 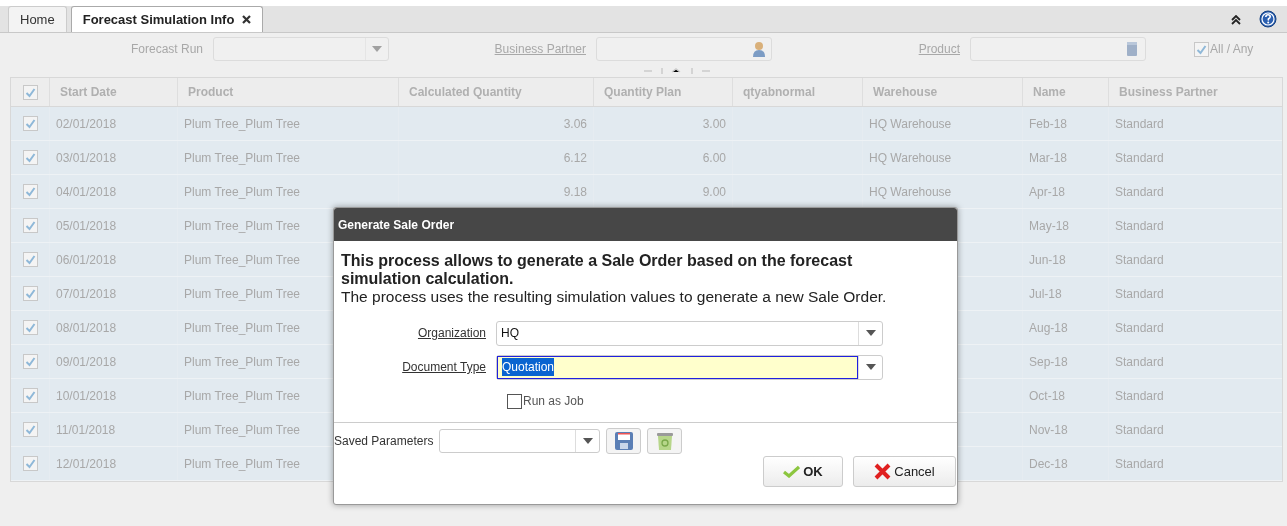 What do you see at coordinates (1048, 464) in the screenshot?
I see `table-cell-text: Dec-18` at bounding box center [1048, 464].